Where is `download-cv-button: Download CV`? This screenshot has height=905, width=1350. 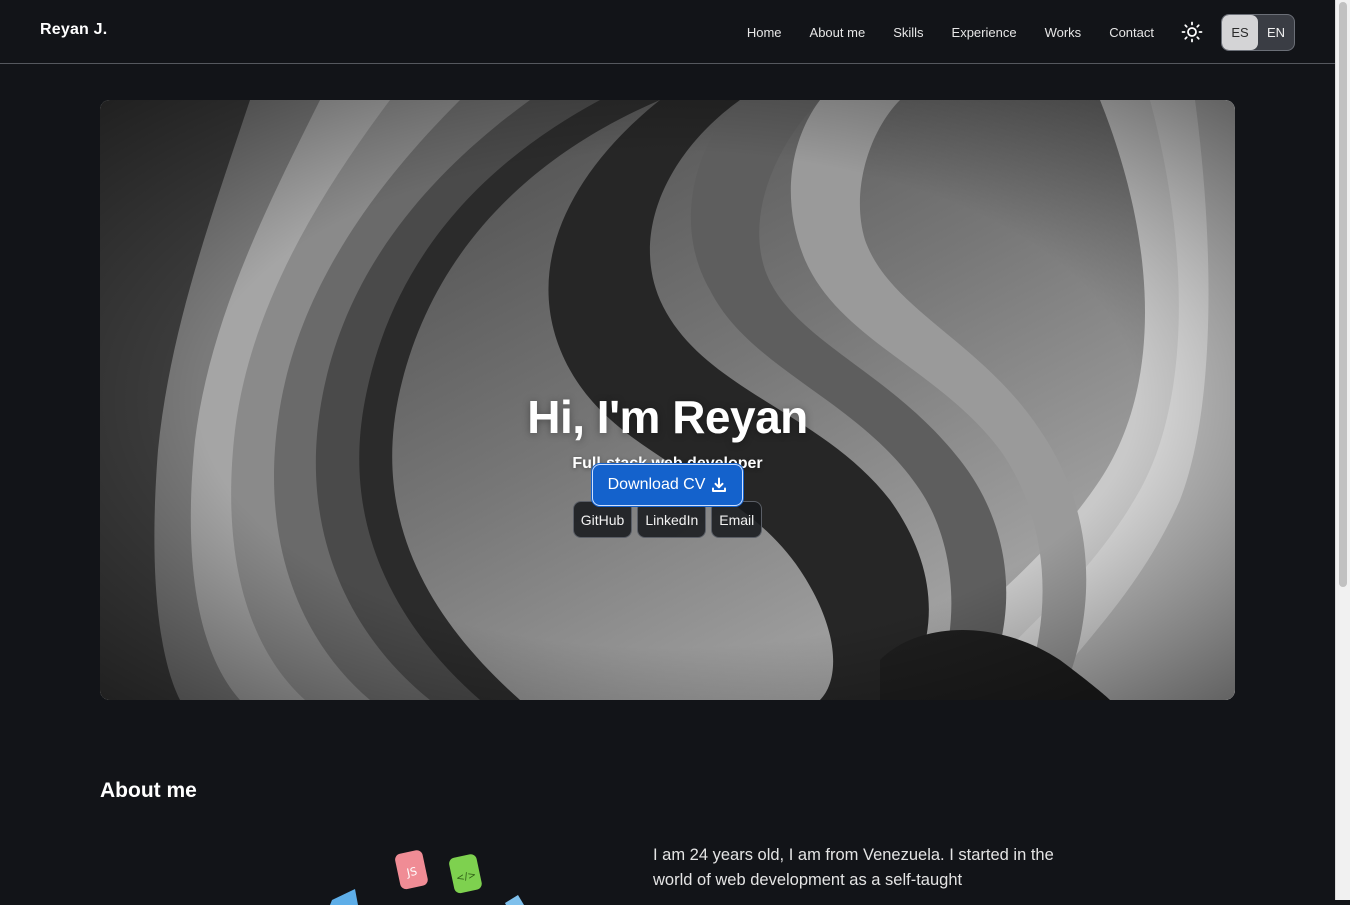 download-cv-button: Download CV is located at coordinates (667, 485).